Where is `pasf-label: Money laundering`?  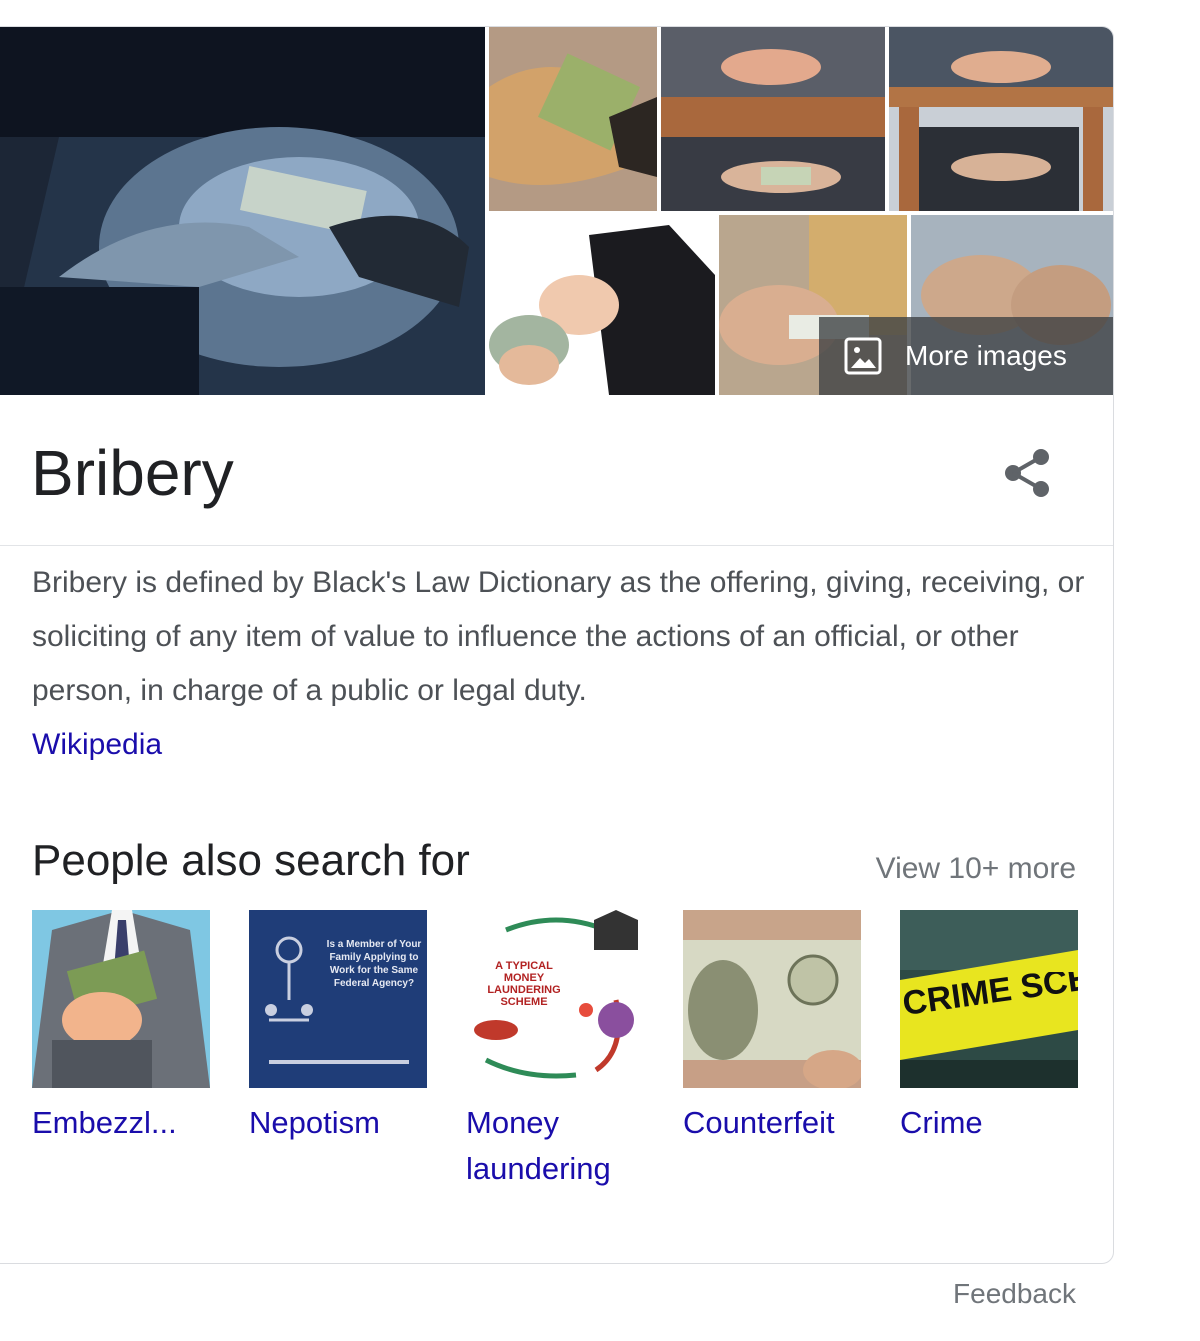 pasf-label: Money laundering is located at coordinates (556, 1146).